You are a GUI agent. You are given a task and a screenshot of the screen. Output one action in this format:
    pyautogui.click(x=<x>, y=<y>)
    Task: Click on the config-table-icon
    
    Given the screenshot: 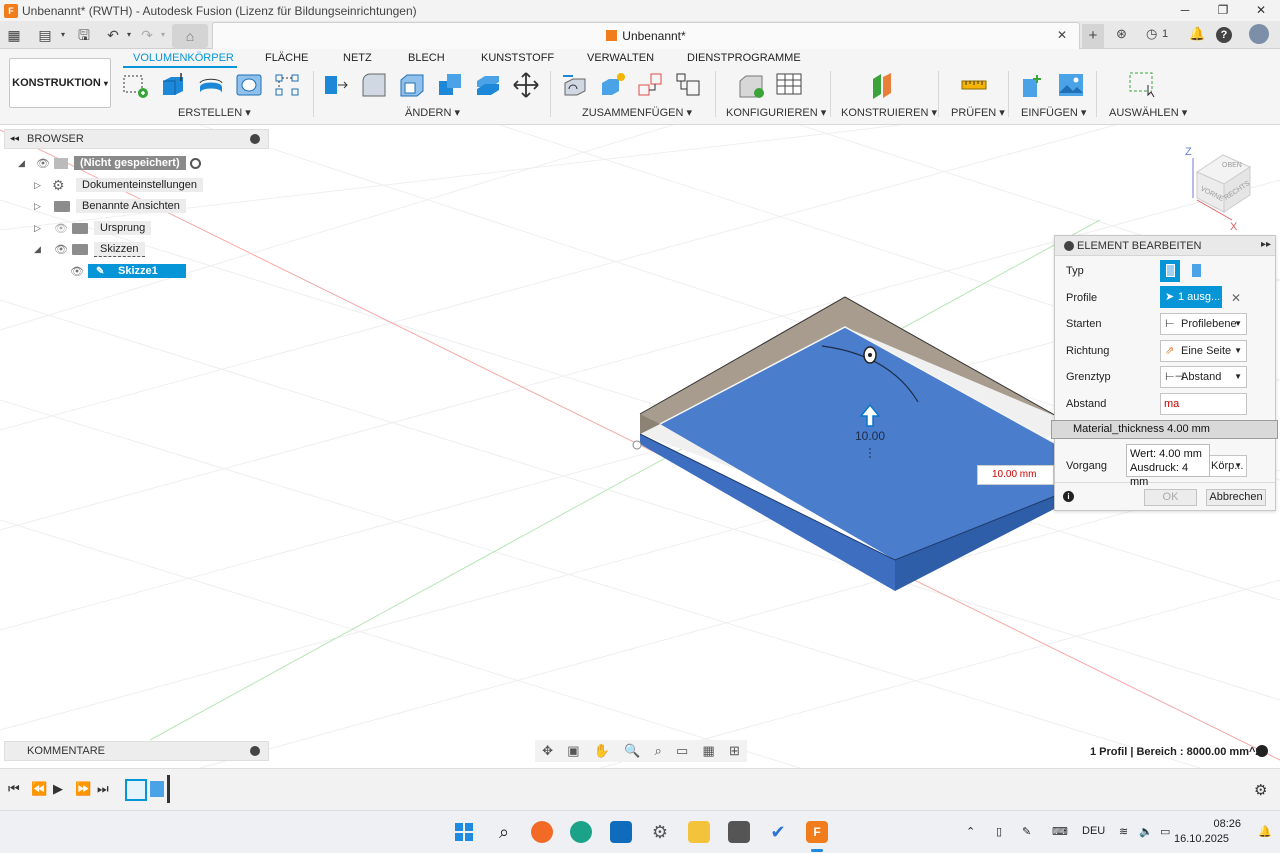 What is the action you would take?
    pyautogui.click(x=789, y=85)
    